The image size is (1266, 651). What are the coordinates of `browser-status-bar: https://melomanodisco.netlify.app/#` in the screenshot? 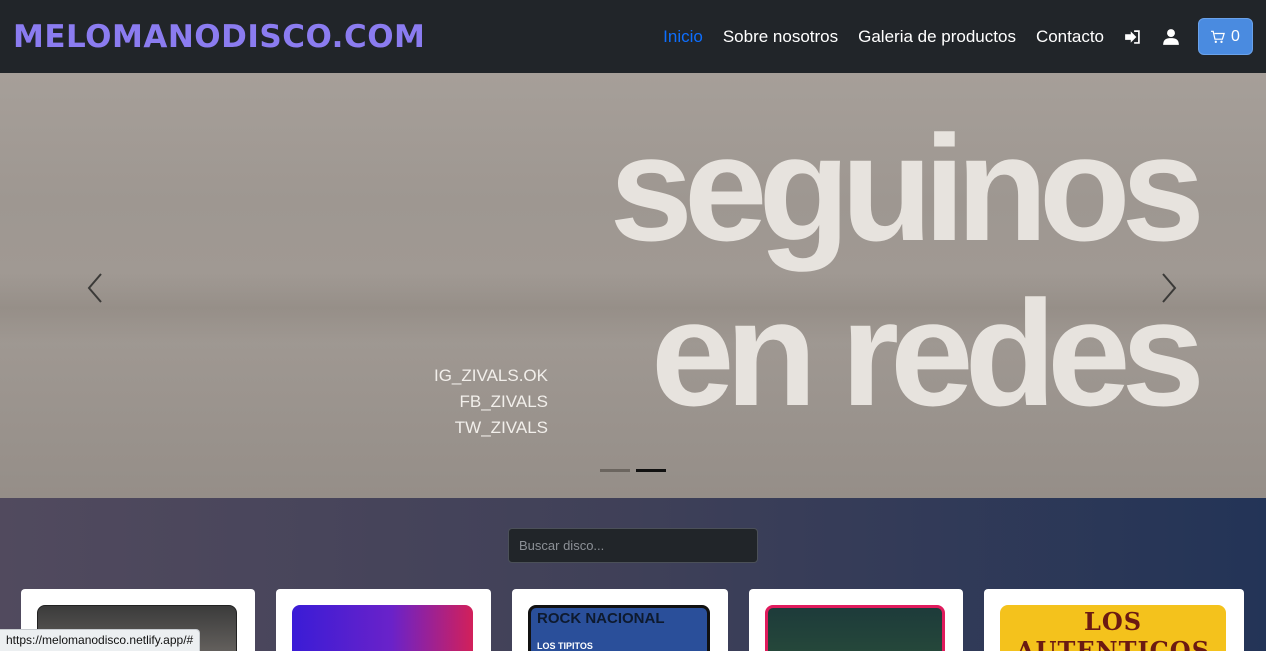 It's located at (100, 640).